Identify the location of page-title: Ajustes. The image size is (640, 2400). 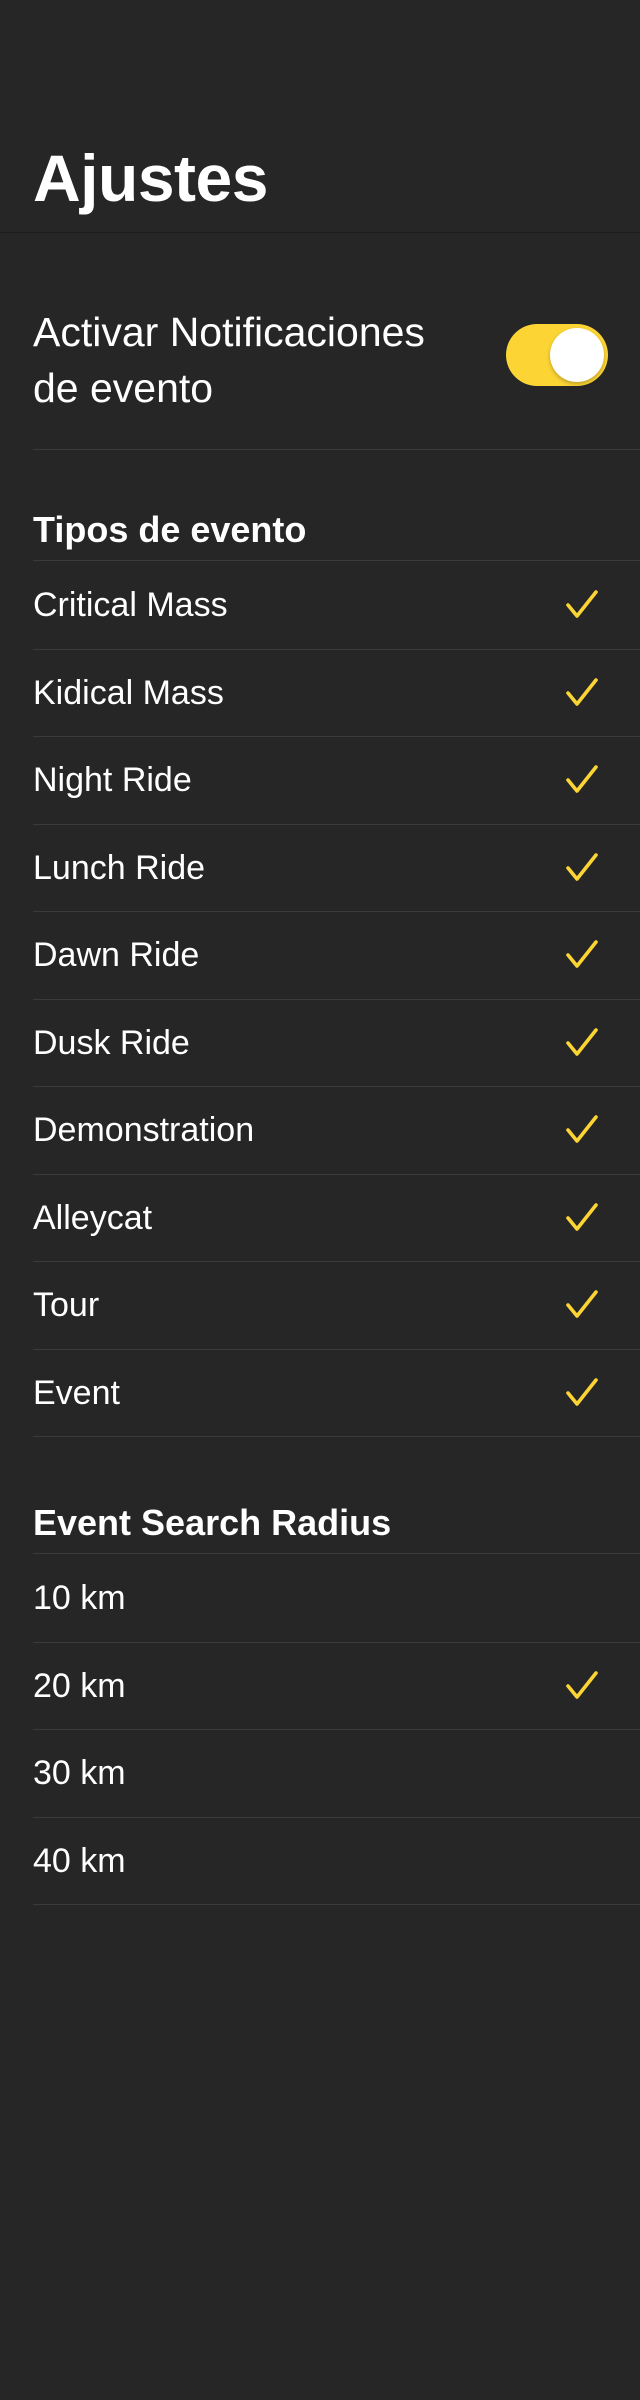
(150, 178).